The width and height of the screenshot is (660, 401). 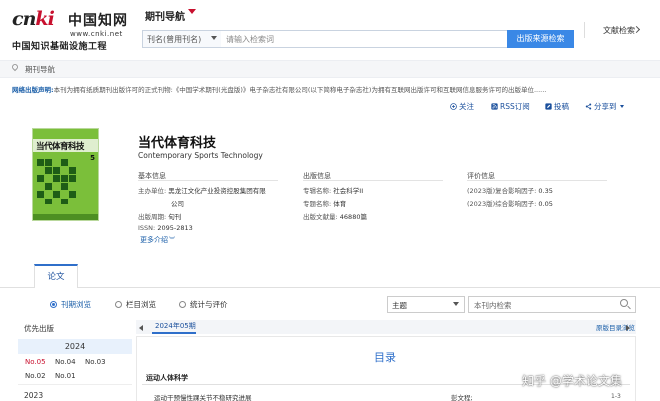 I want to click on chevron-down-icon: ︾, so click(x=172, y=240).